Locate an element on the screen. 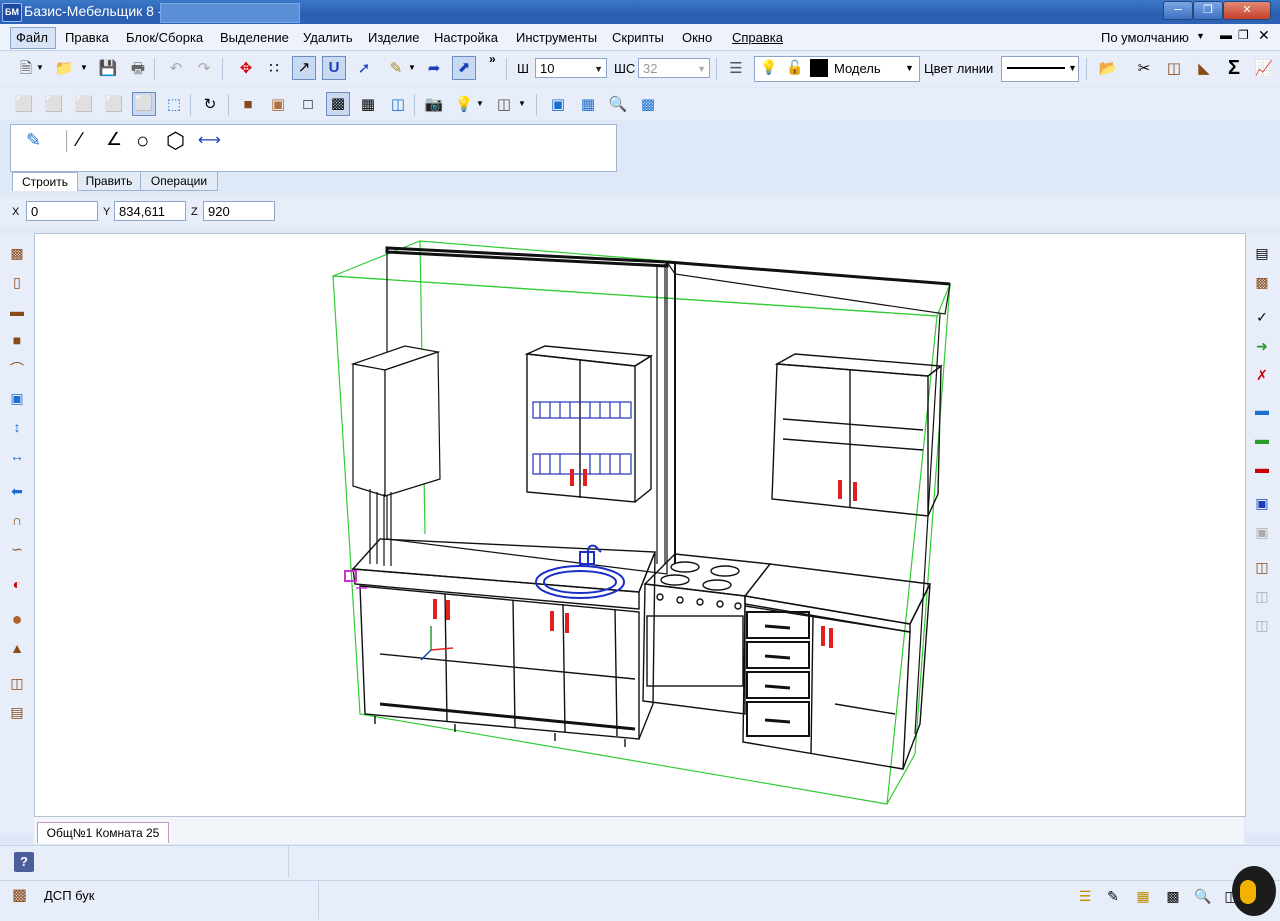 This screenshot has height=921, width=1280. angle-tool-icon: ∠ is located at coordinates (114, 139).